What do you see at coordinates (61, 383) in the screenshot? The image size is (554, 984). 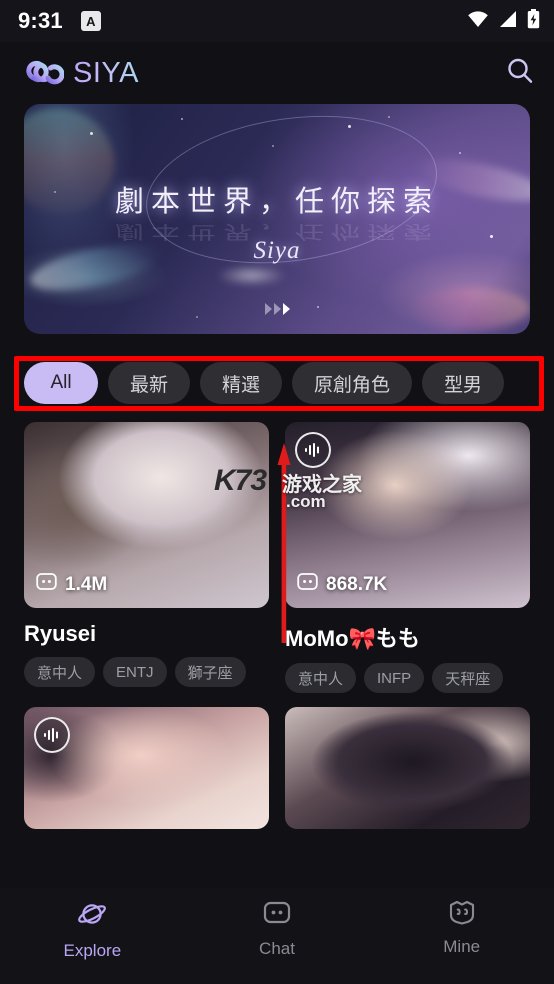 I see `filter-chip-all: All` at bounding box center [61, 383].